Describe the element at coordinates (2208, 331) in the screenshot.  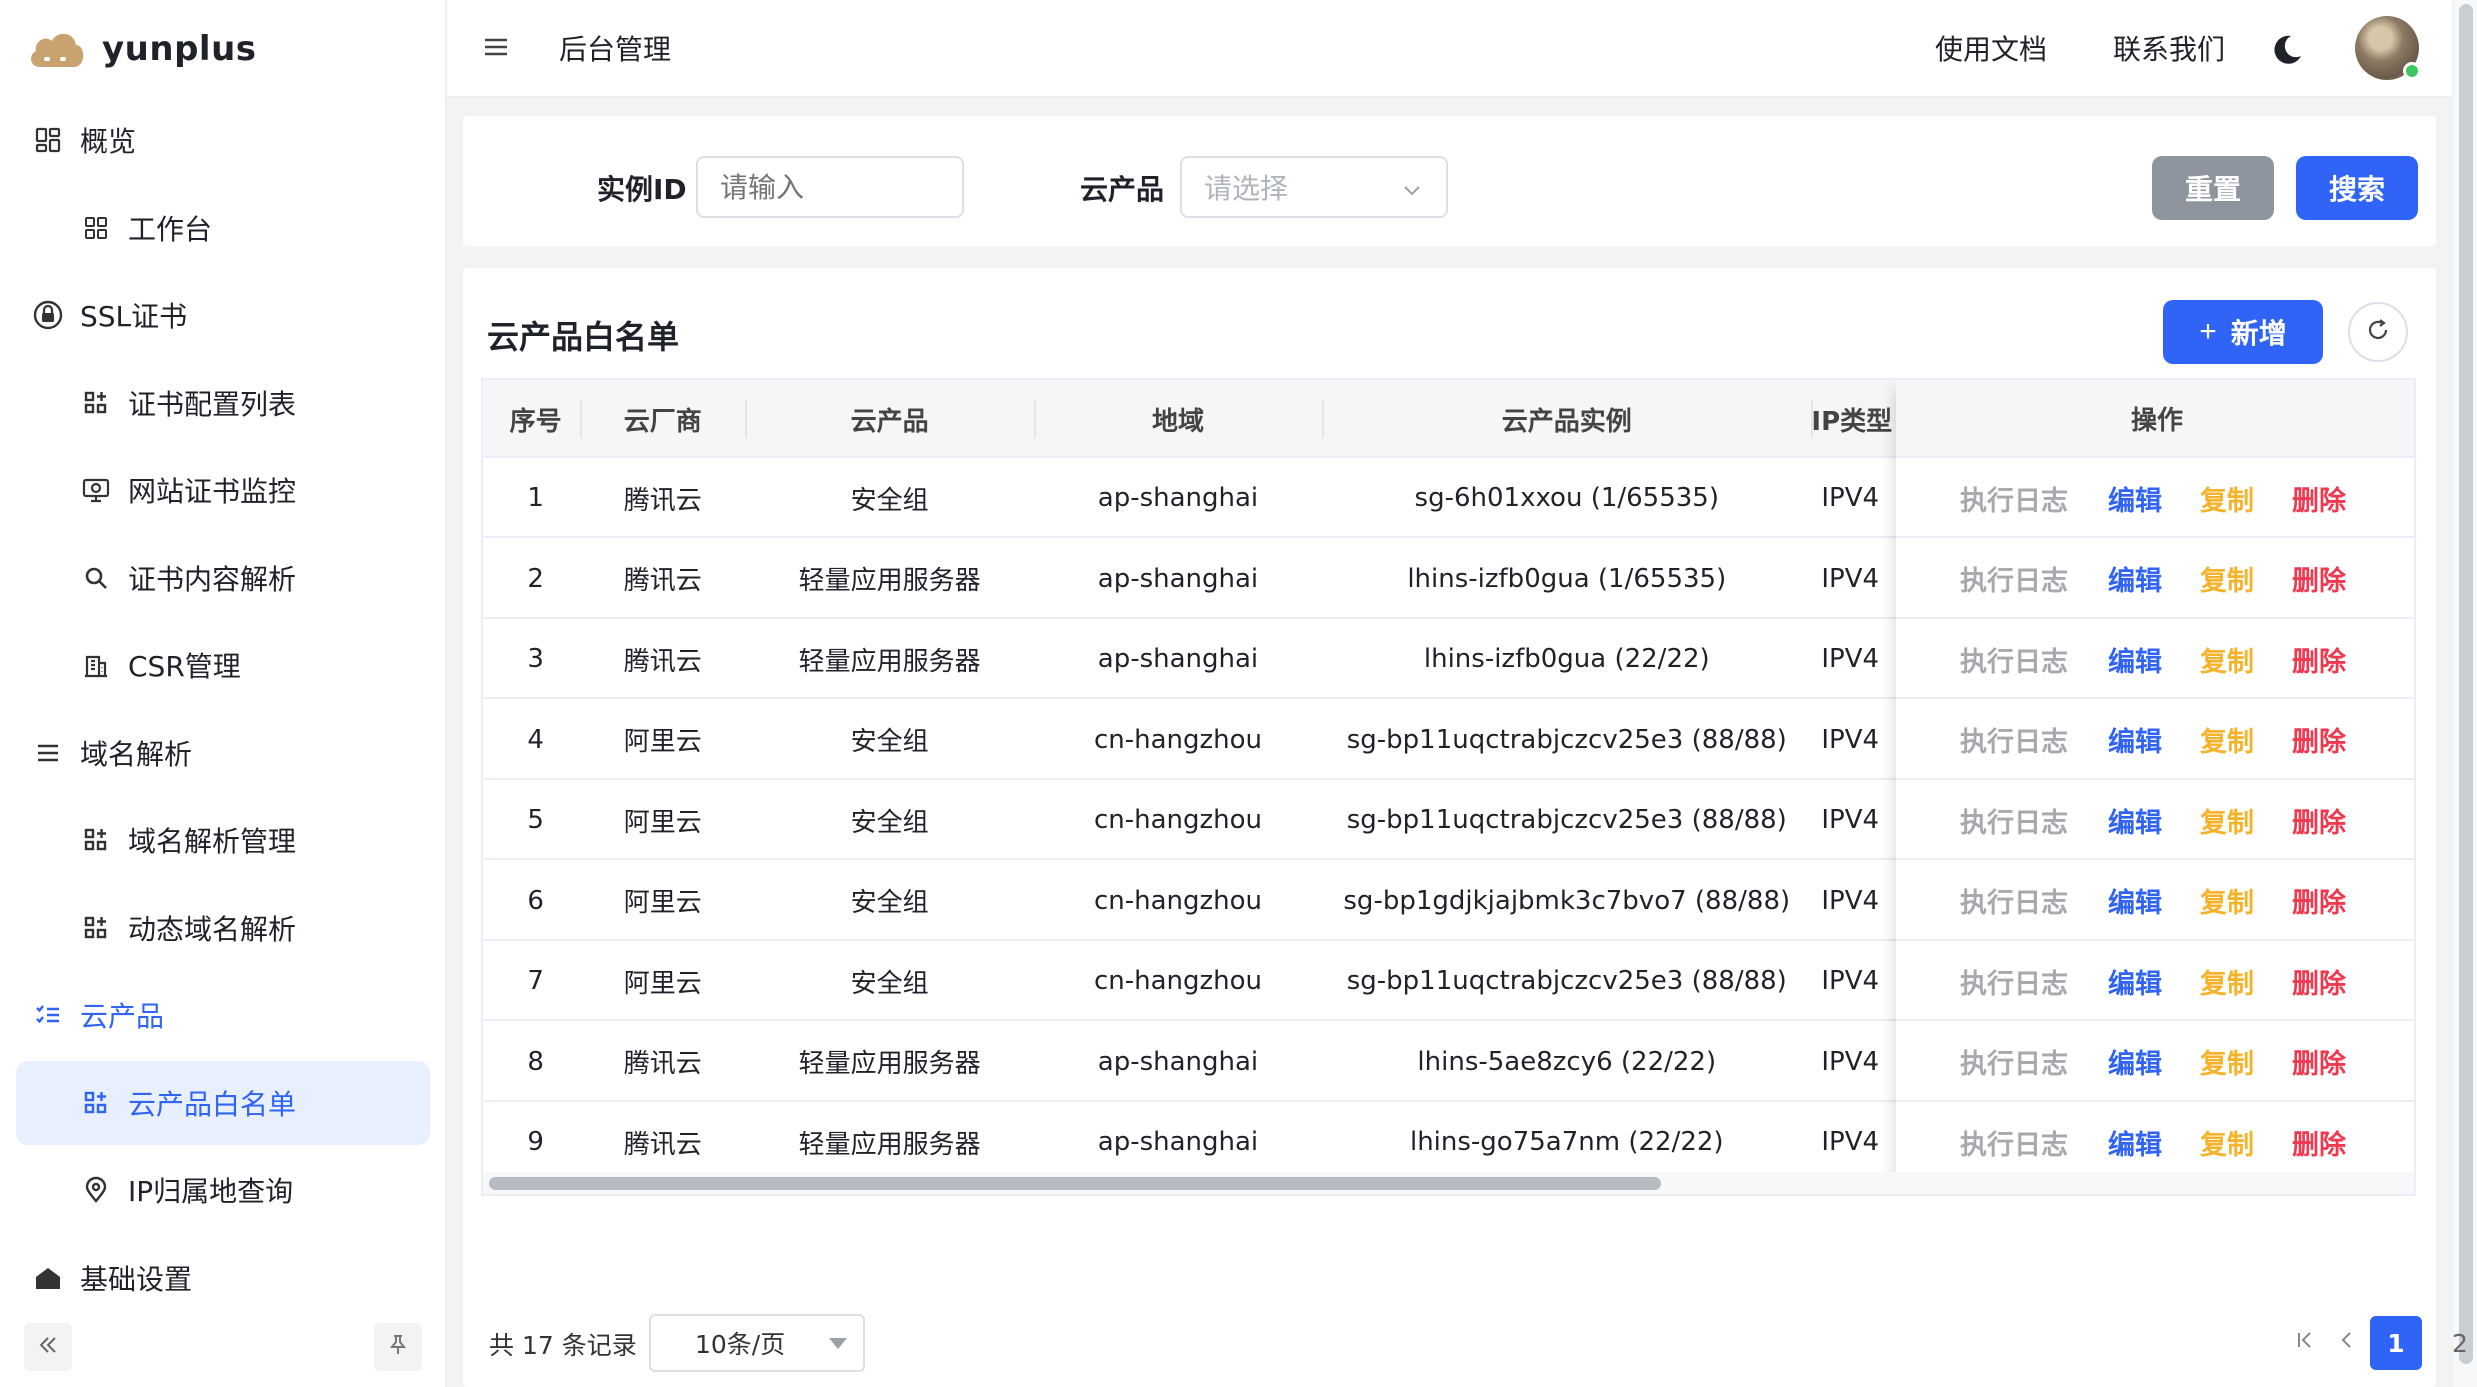
I see `plus-icon: +` at that location.